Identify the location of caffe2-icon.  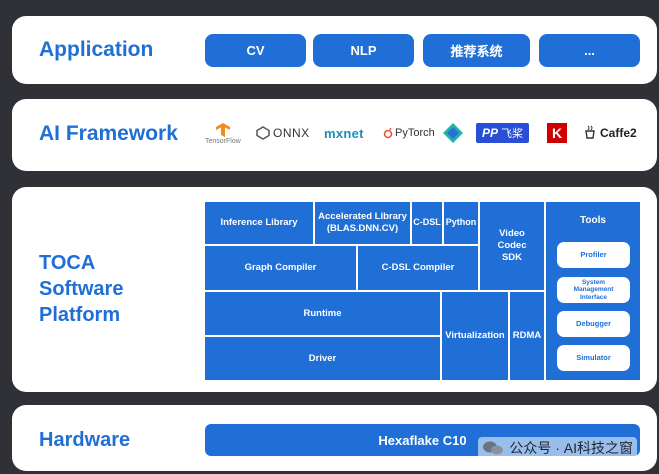
(590, 132).